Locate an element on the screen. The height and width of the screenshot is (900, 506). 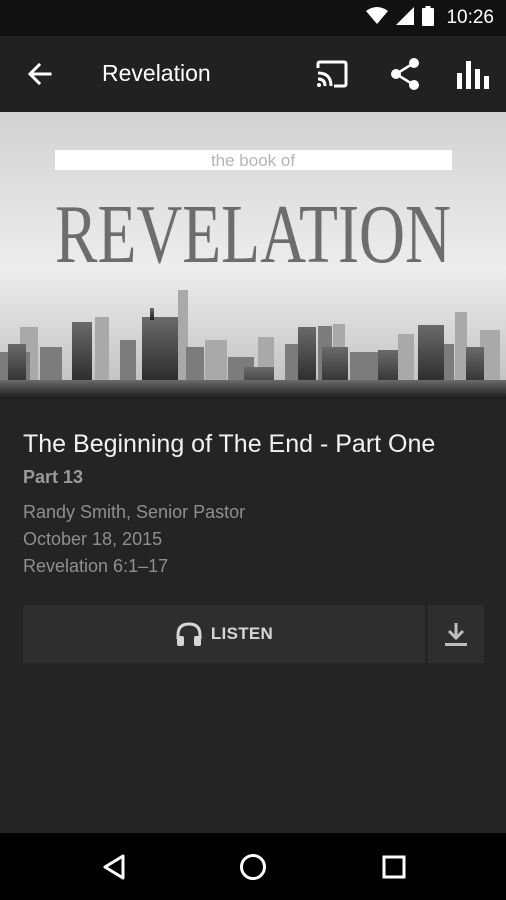
nav-home-icon is located at coordinates (253, 867).